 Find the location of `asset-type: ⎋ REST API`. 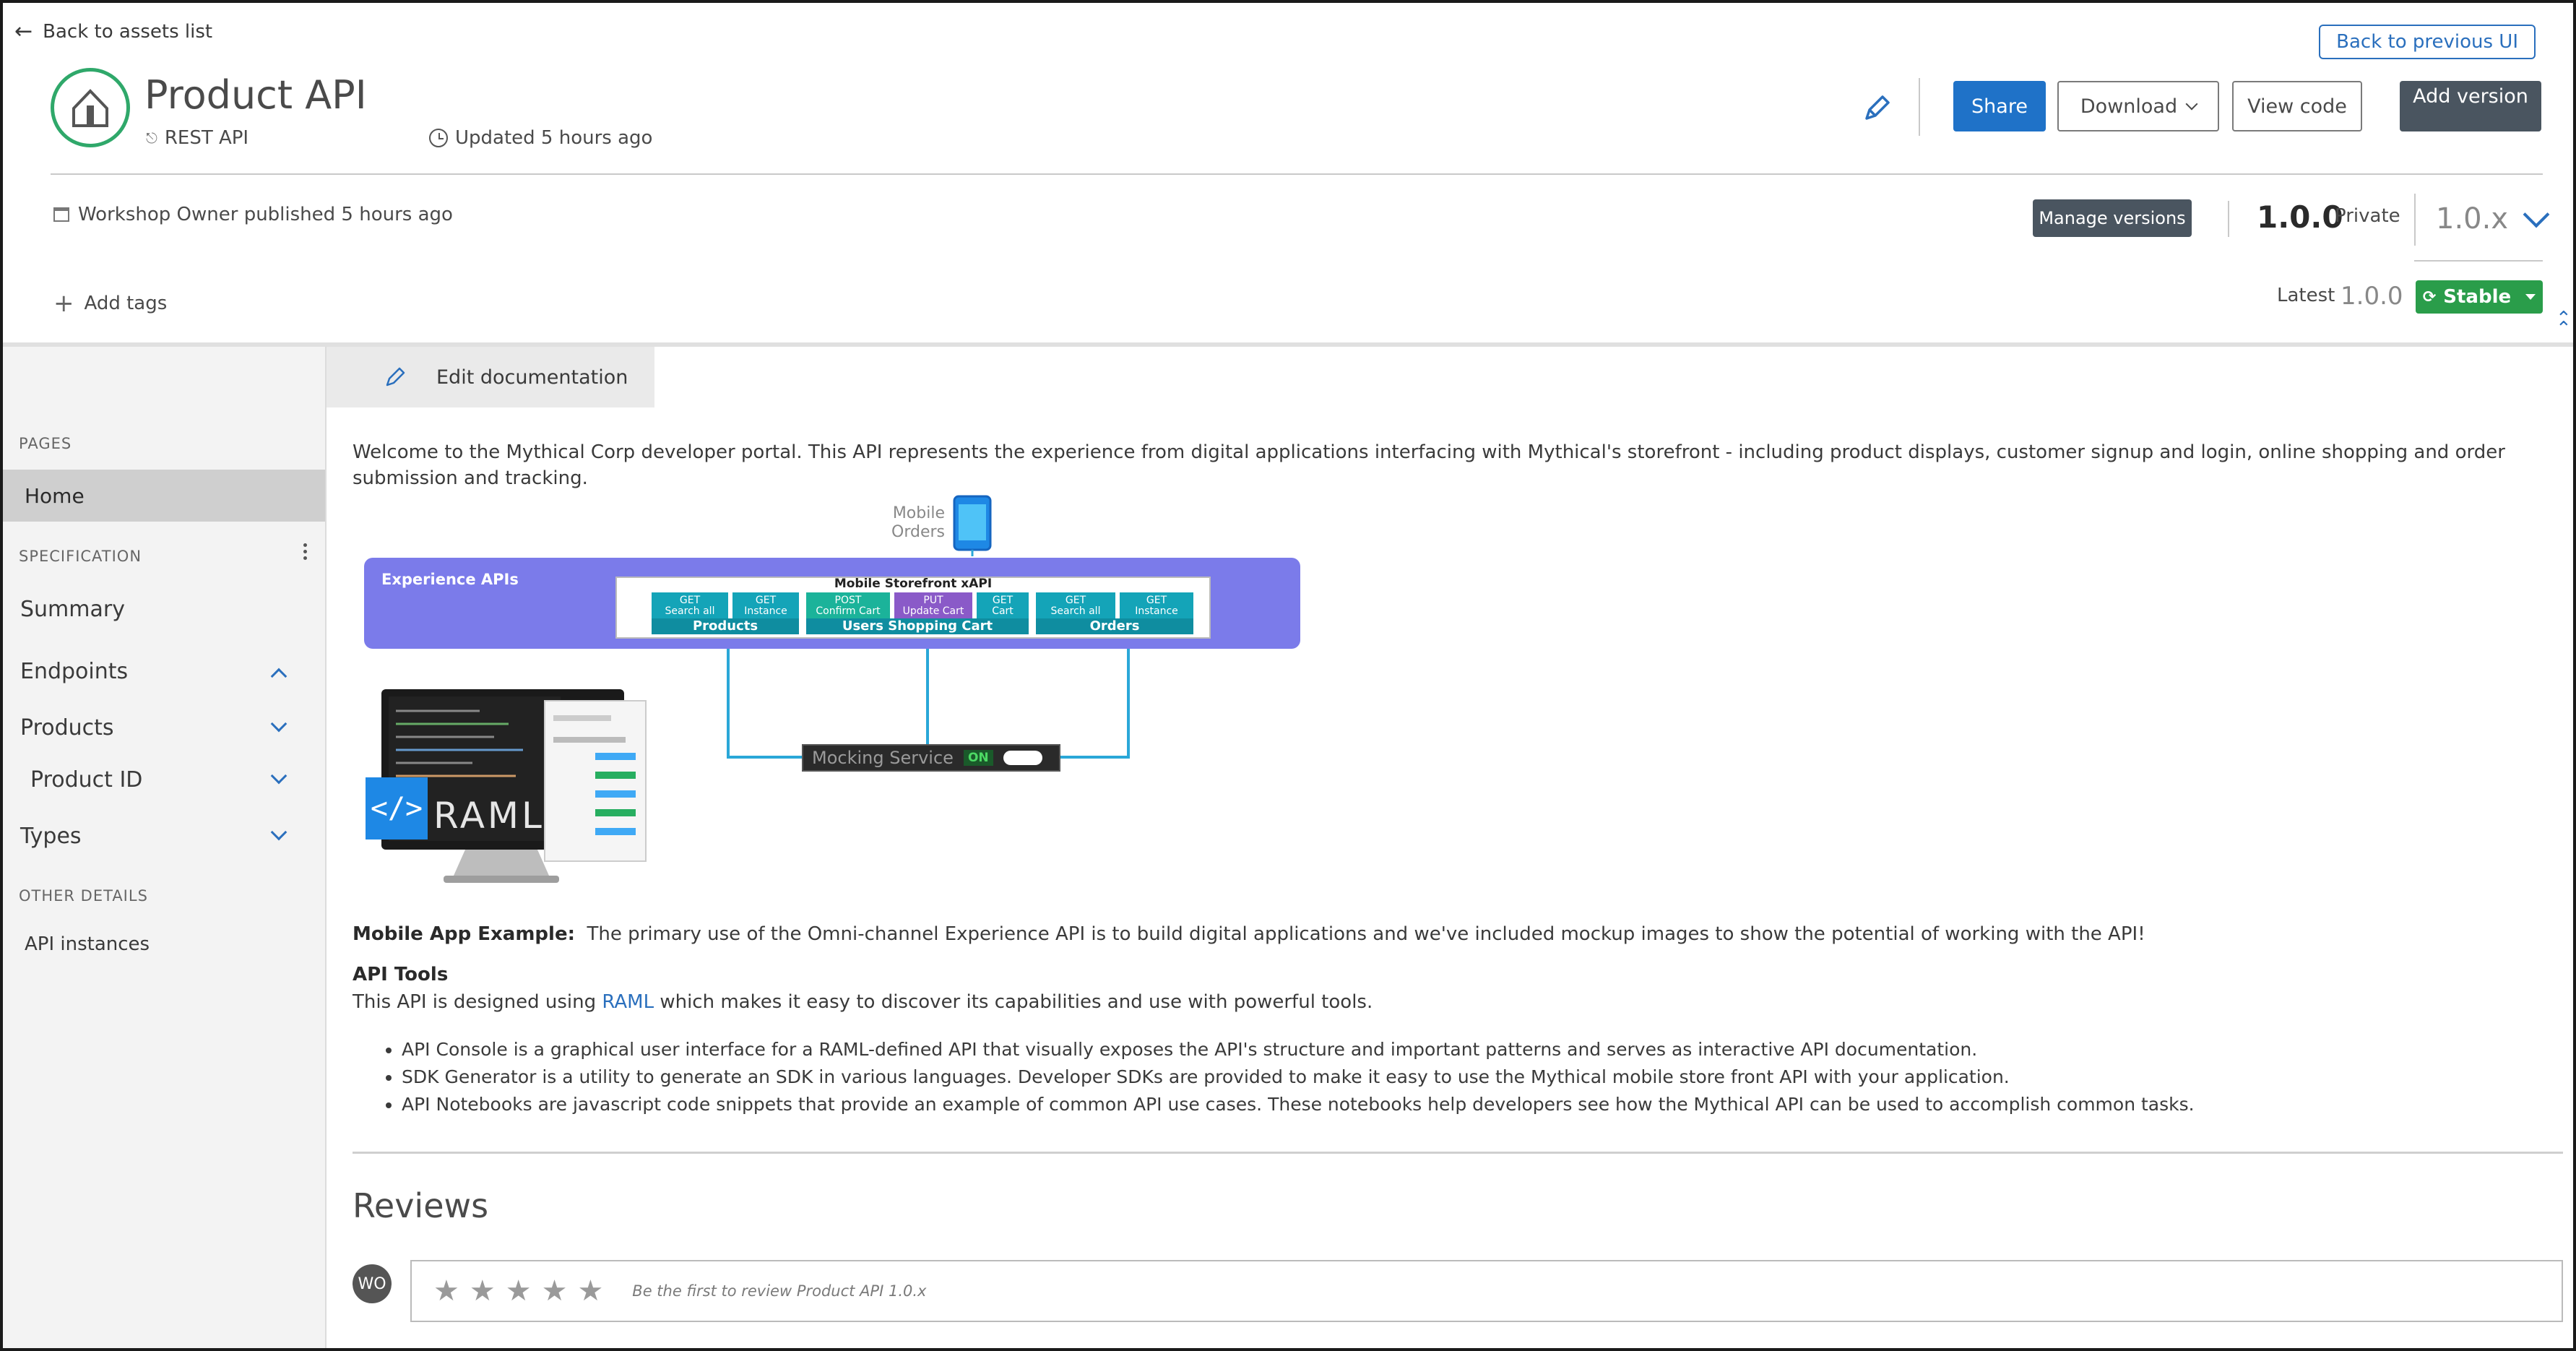

asset-type: ⎋ REST API is located at coordinates (197, 138).